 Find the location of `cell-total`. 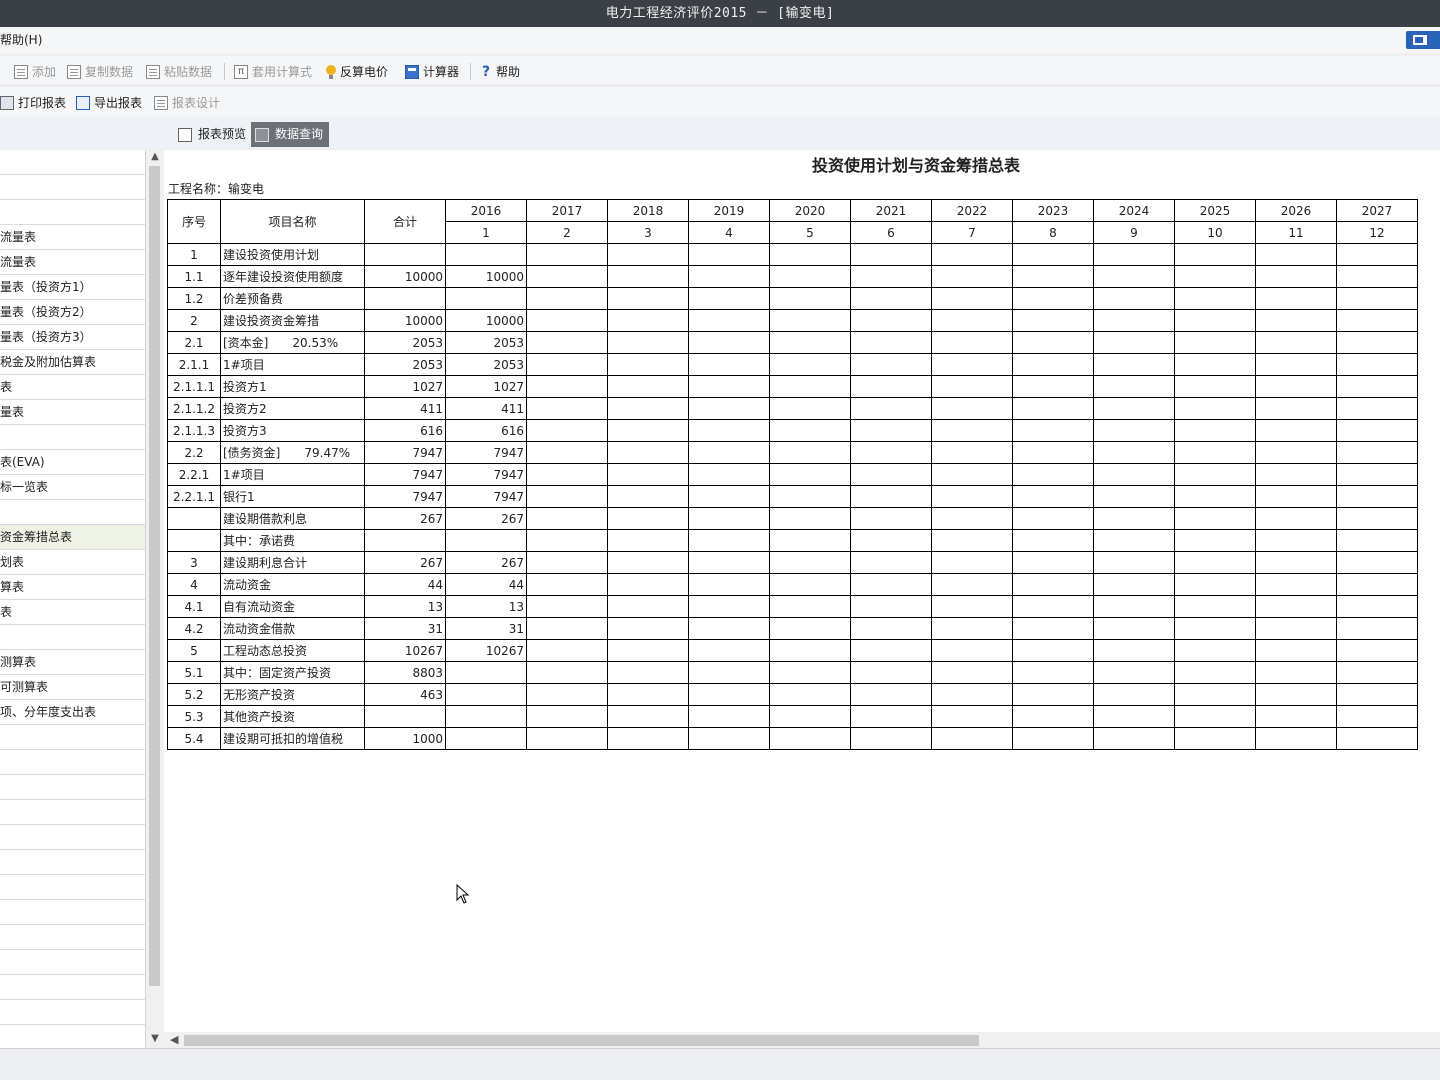

cell-total is located at coordinates (405, 298).